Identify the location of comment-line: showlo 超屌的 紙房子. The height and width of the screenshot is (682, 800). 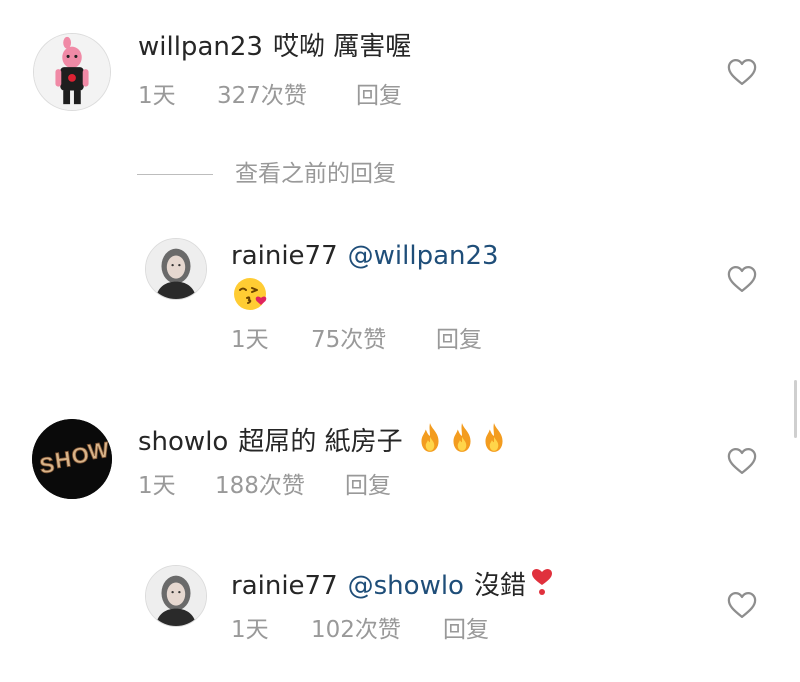
(322, 442).